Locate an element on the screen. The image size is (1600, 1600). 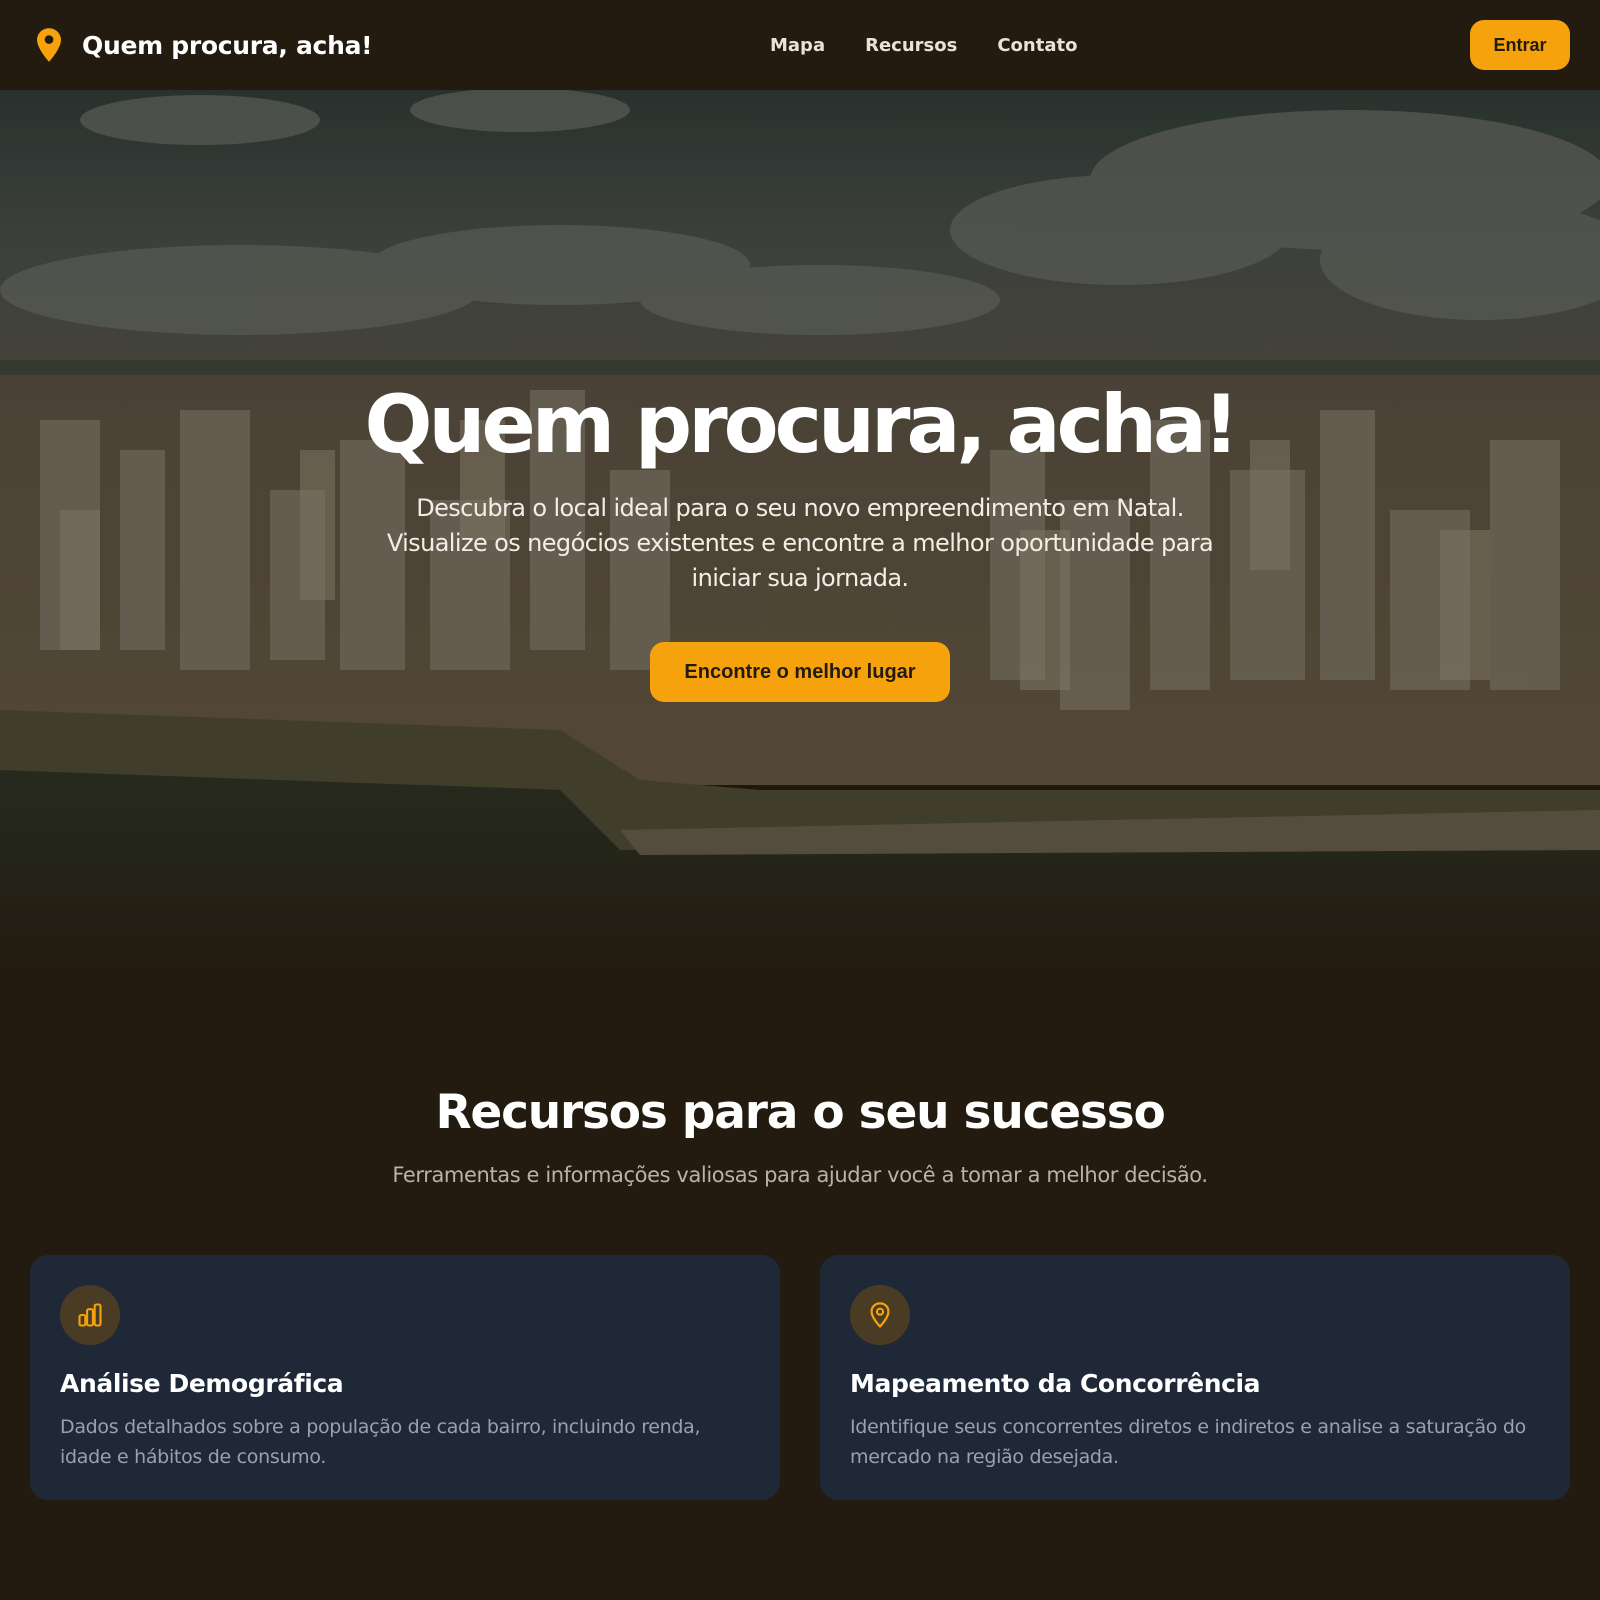
hero-title: Quem procura, acha! is located at coordinates (802, 424).